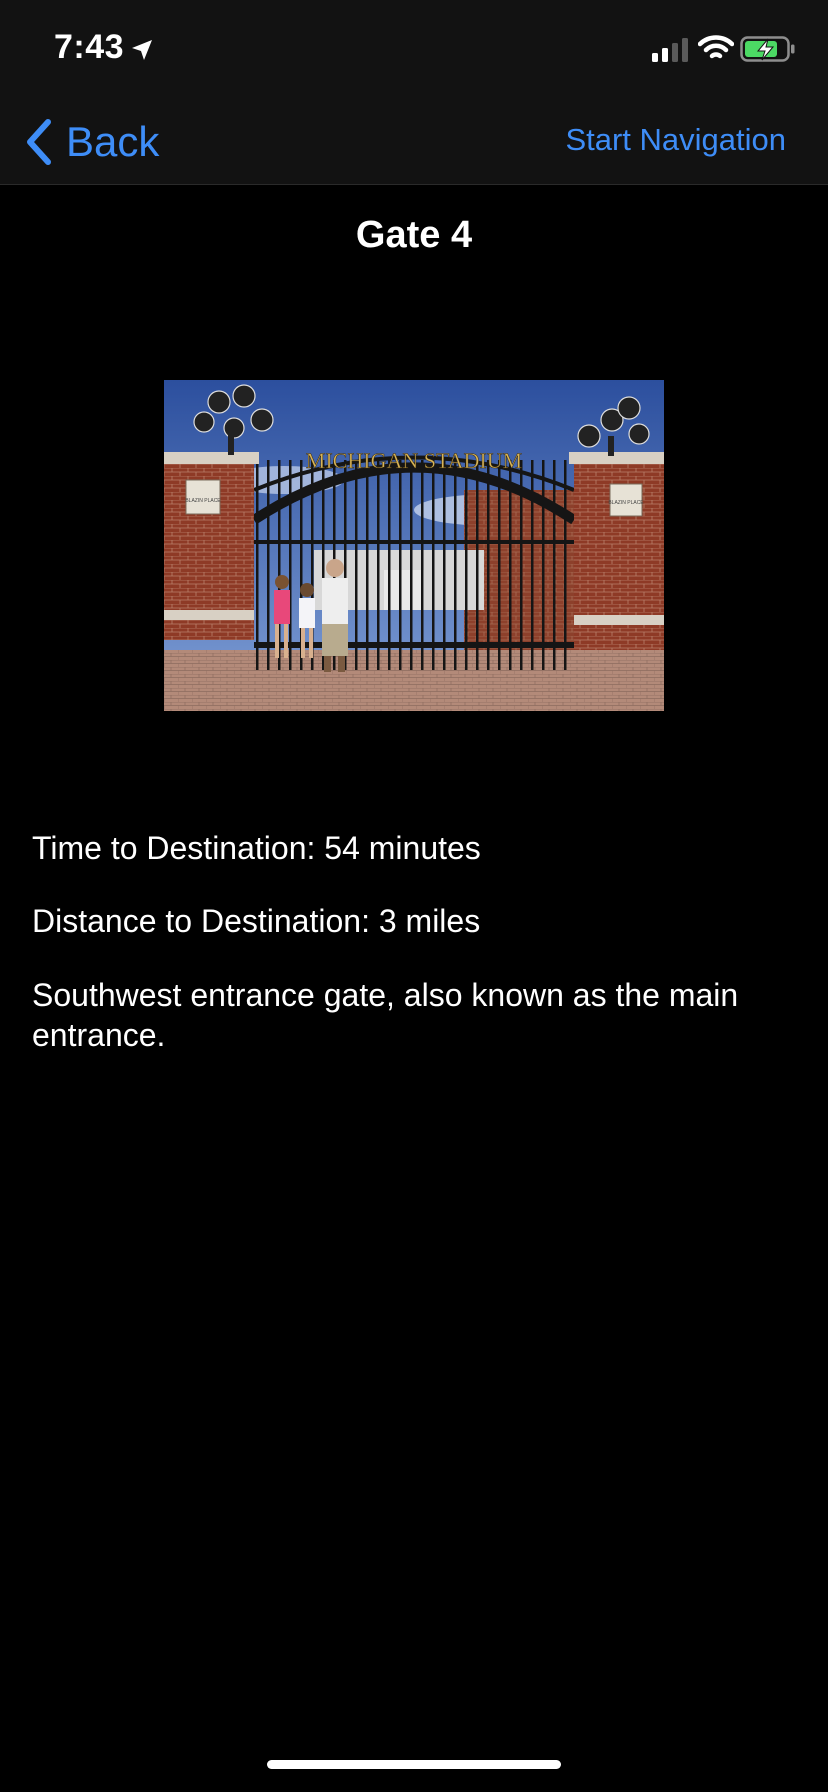 Image resolution: width=828 pixels, height=1792 pixels. I want to click on home-indicator, so click(414, 1764).